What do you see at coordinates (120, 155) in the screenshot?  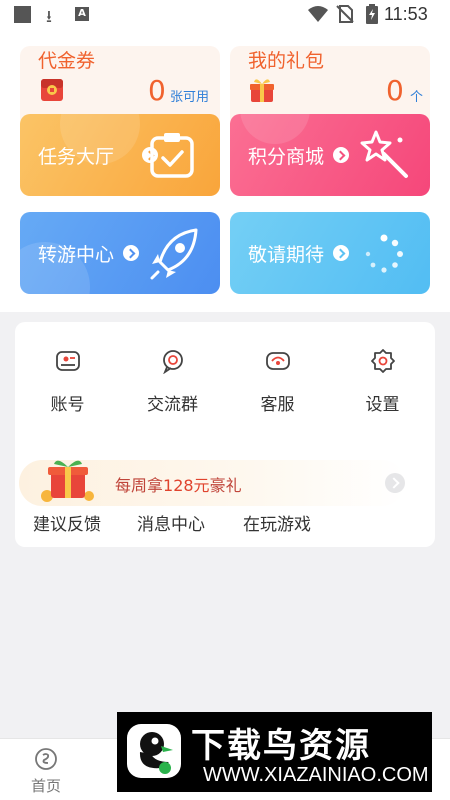 I see `task-hall-tile: 任务大厅` at bounding box center [120, 155].